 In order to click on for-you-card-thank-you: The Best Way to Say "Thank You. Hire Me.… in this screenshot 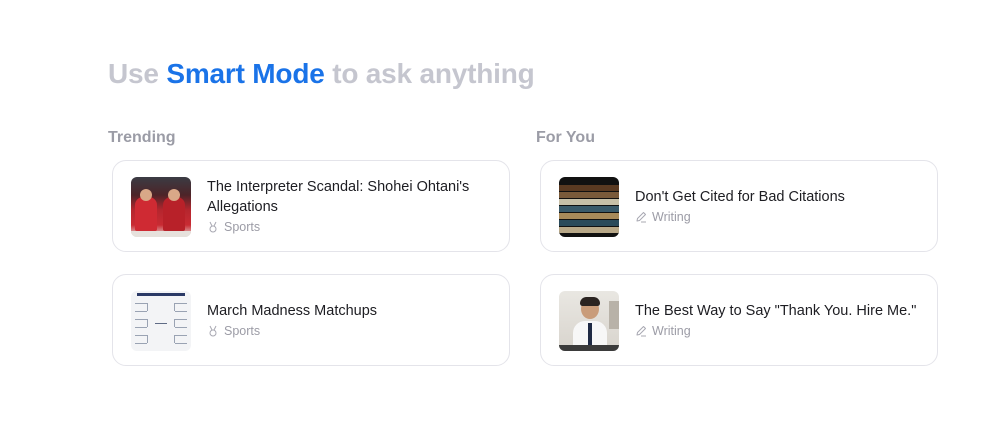, I will do `click(739, 320)`.